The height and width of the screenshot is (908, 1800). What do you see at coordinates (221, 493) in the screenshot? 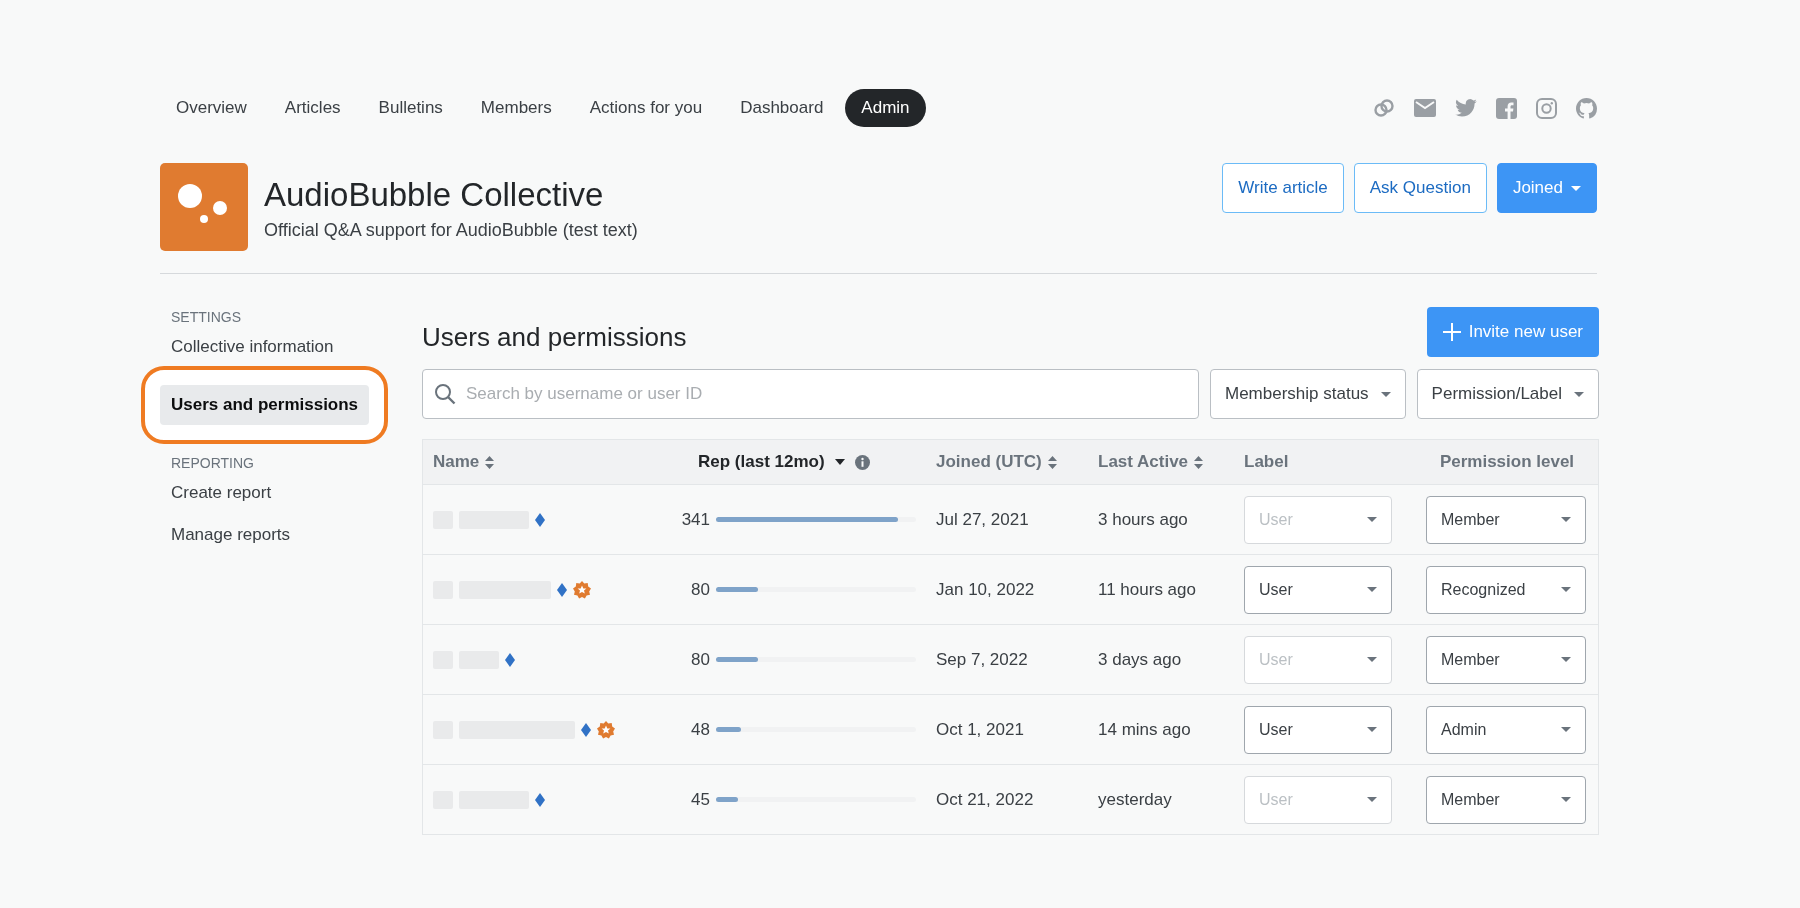
I see `sidebar-item: Create report` at bounding box center [221, 493].